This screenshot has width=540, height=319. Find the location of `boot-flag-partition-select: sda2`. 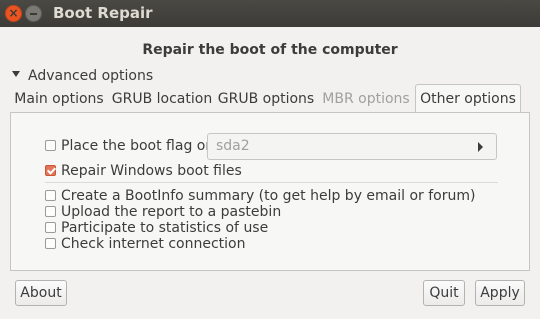

boot-flag-partition-select: sda2 is located at coordinates (352, 146).